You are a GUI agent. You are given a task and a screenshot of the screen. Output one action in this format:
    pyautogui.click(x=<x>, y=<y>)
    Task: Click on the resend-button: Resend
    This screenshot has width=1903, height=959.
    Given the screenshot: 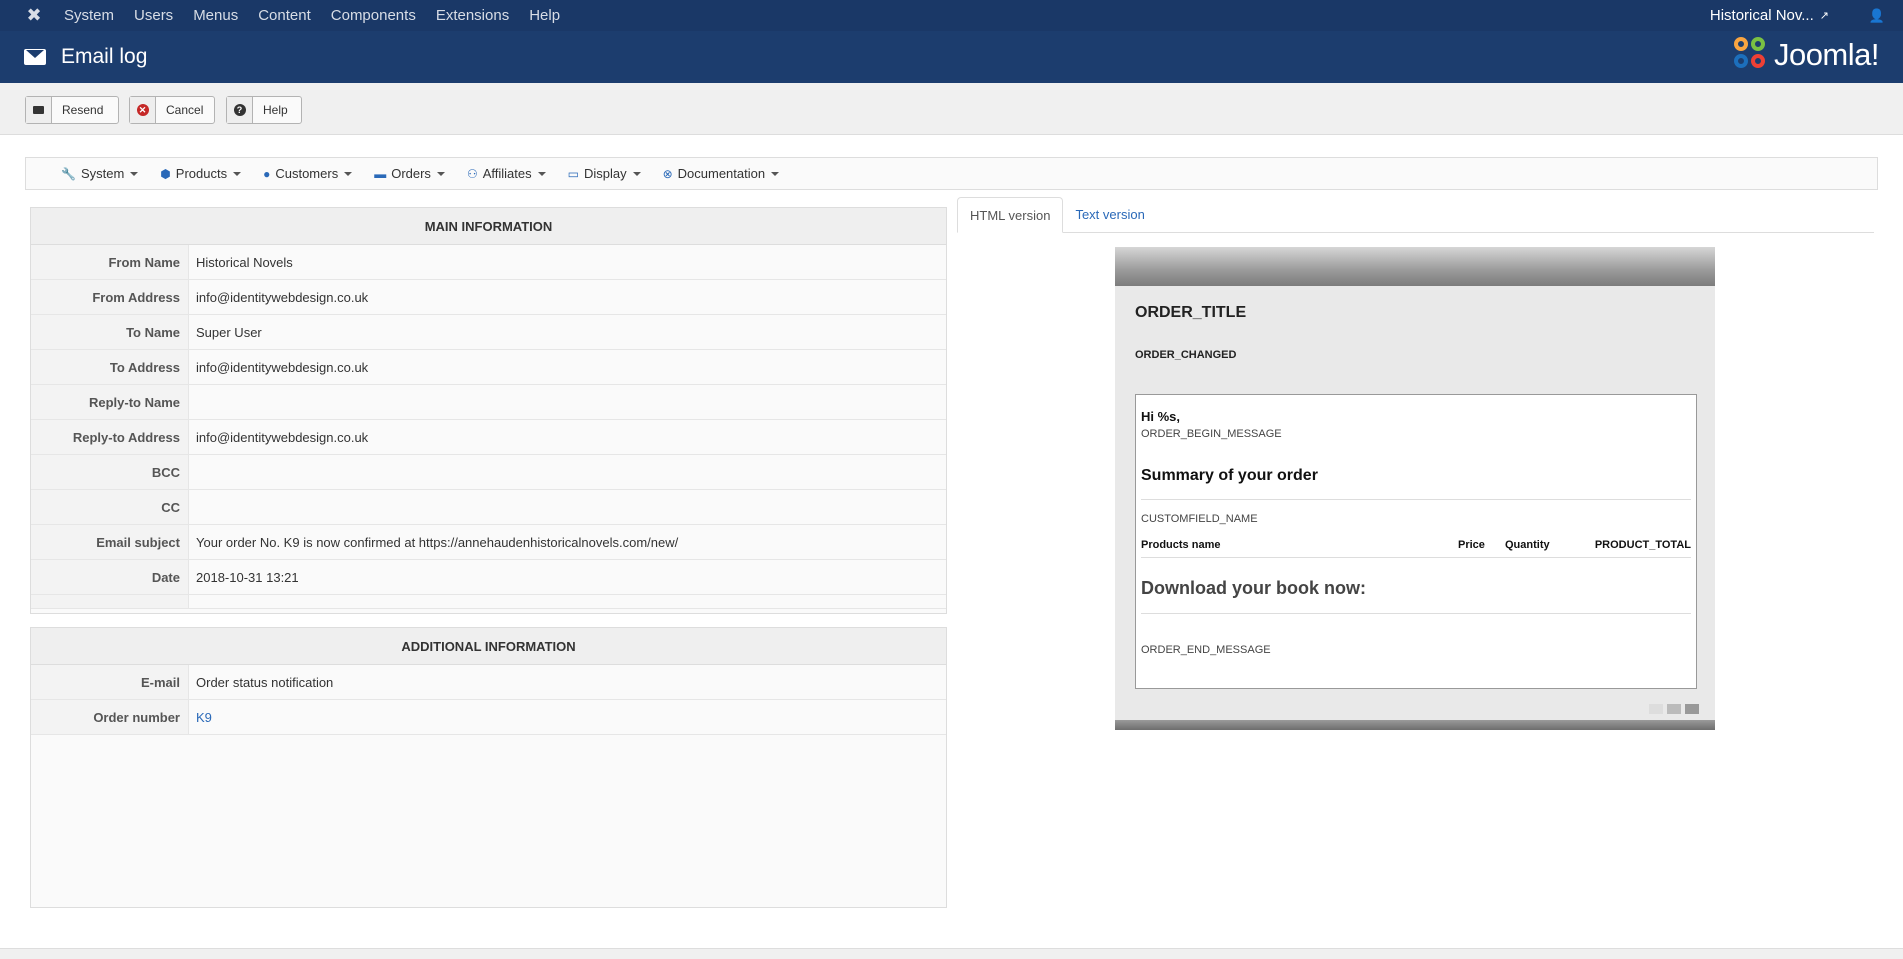 What is the action you would take?
    pyautogui.click(x=72, y=110)
    